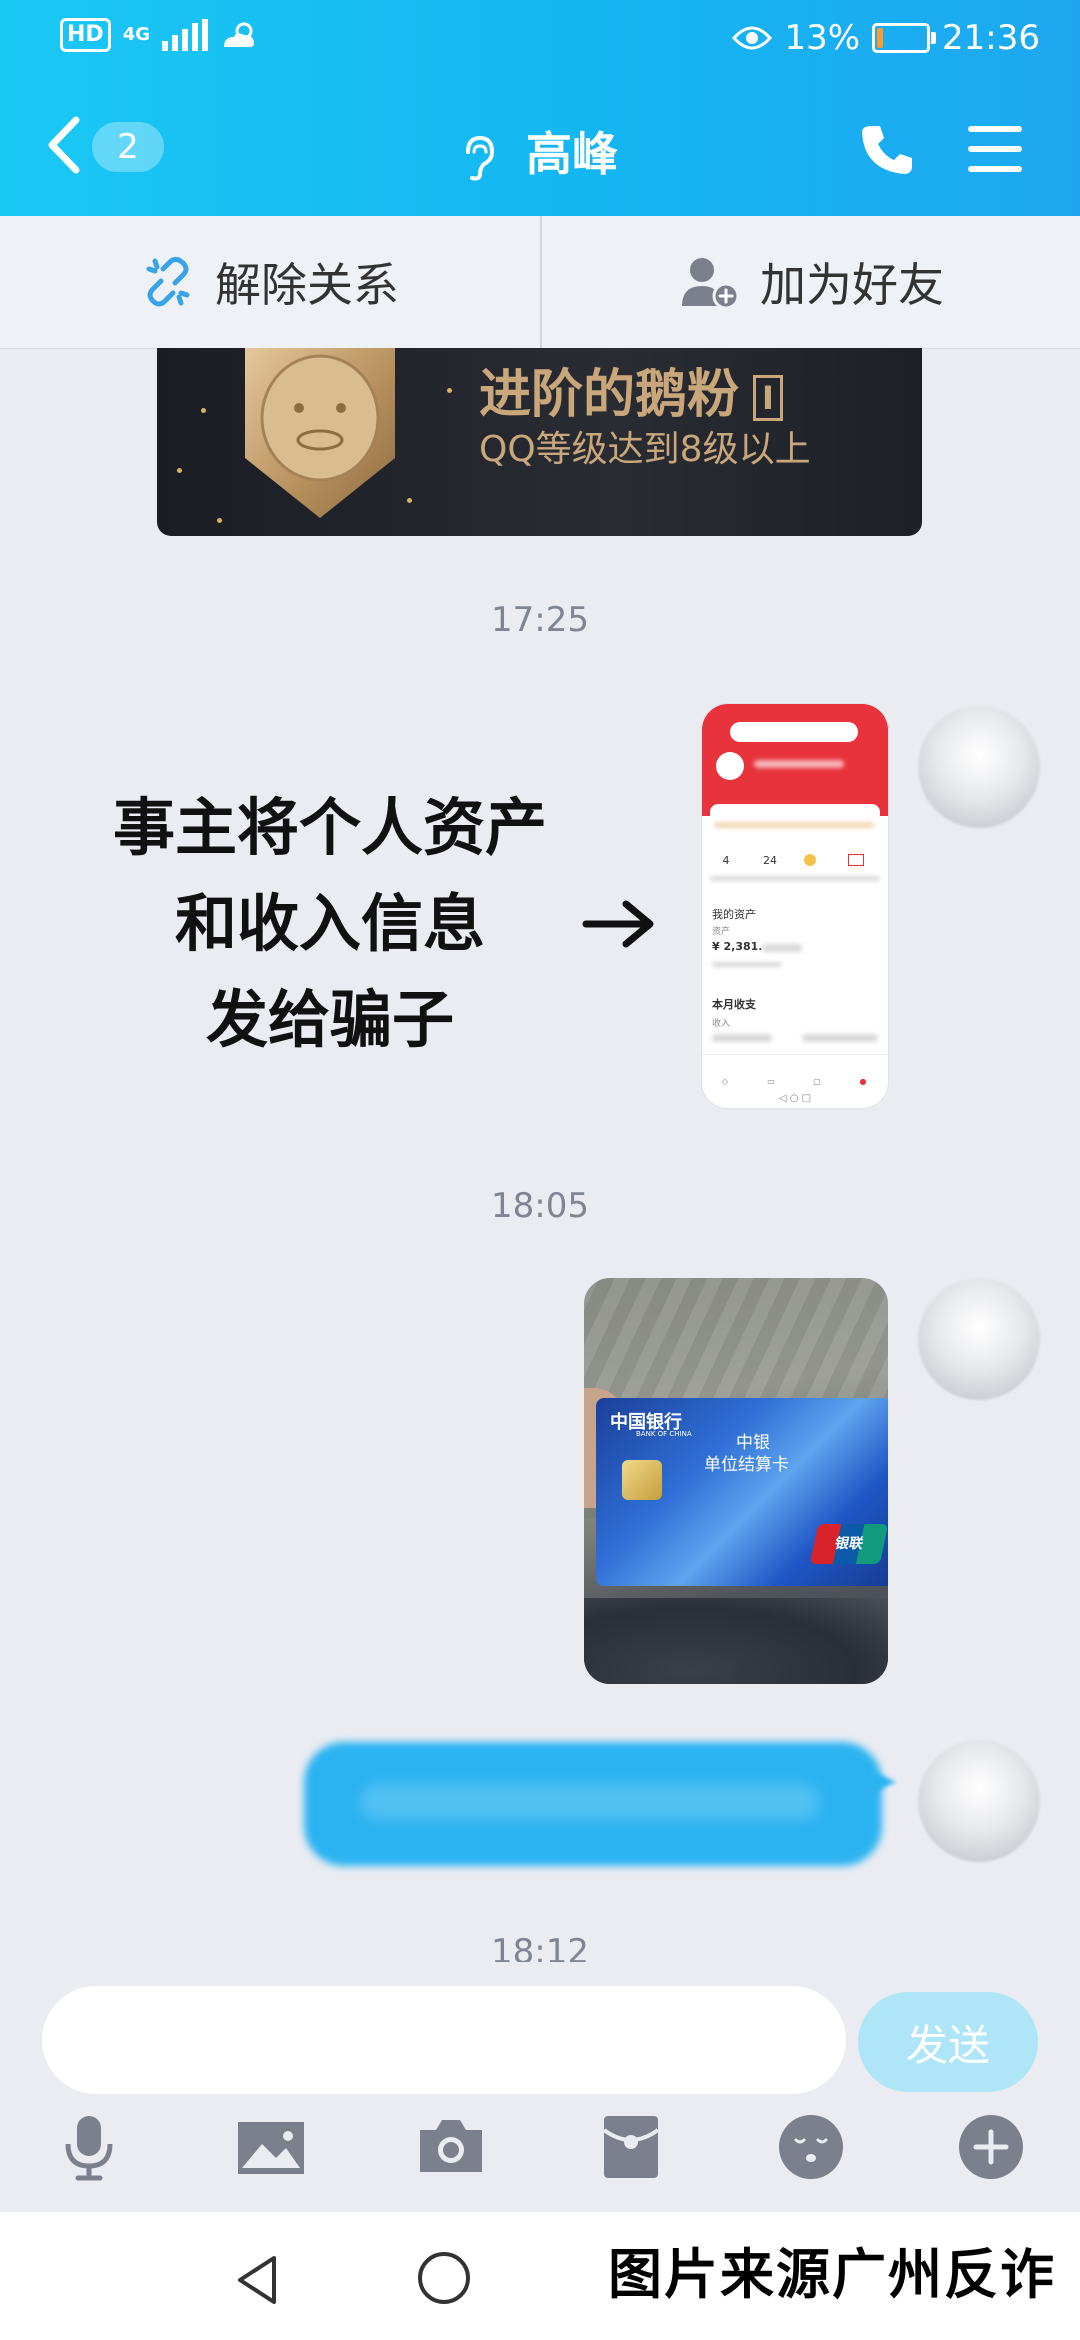 This screenshot has width=1080, height=2340. What do you see at coordinates (136, 34) in the screenshot?
I see `network-type: 4G` at bounding box center [136, 34].